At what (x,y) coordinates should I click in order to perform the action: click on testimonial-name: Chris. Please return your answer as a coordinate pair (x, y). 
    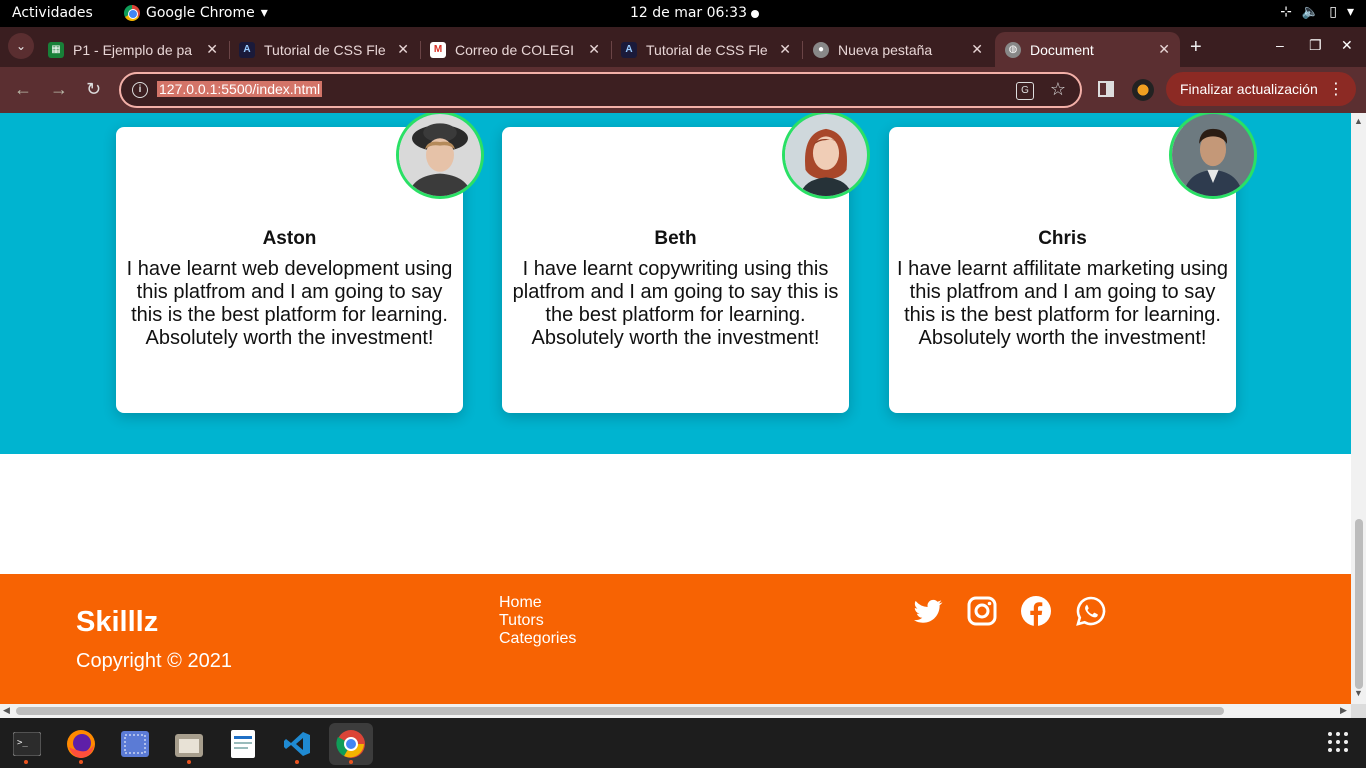
    Looking at the image, I should click on (1062, 238).